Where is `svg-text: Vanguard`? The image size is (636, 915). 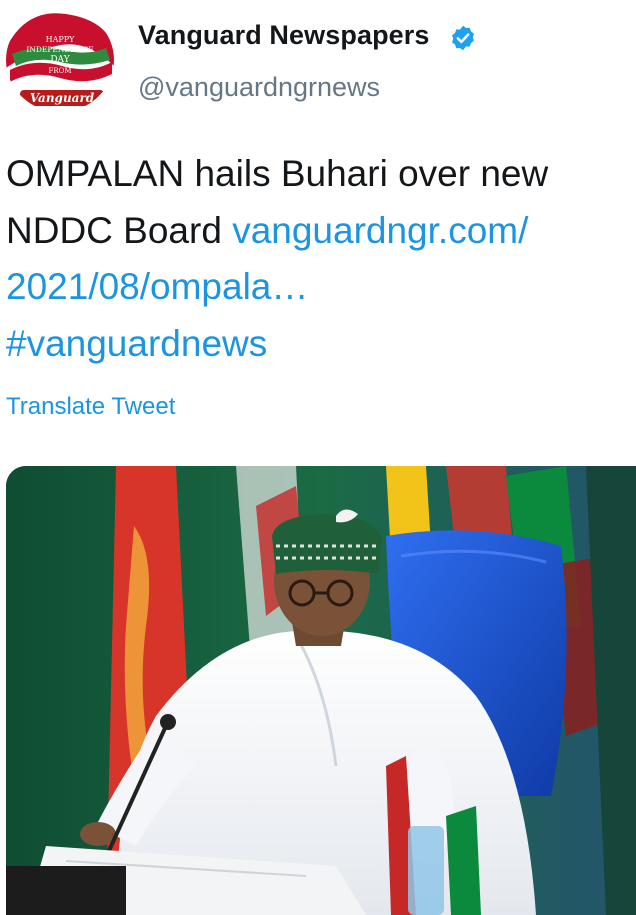
svg-text: Vanguard is located at coordinates (62, 98).